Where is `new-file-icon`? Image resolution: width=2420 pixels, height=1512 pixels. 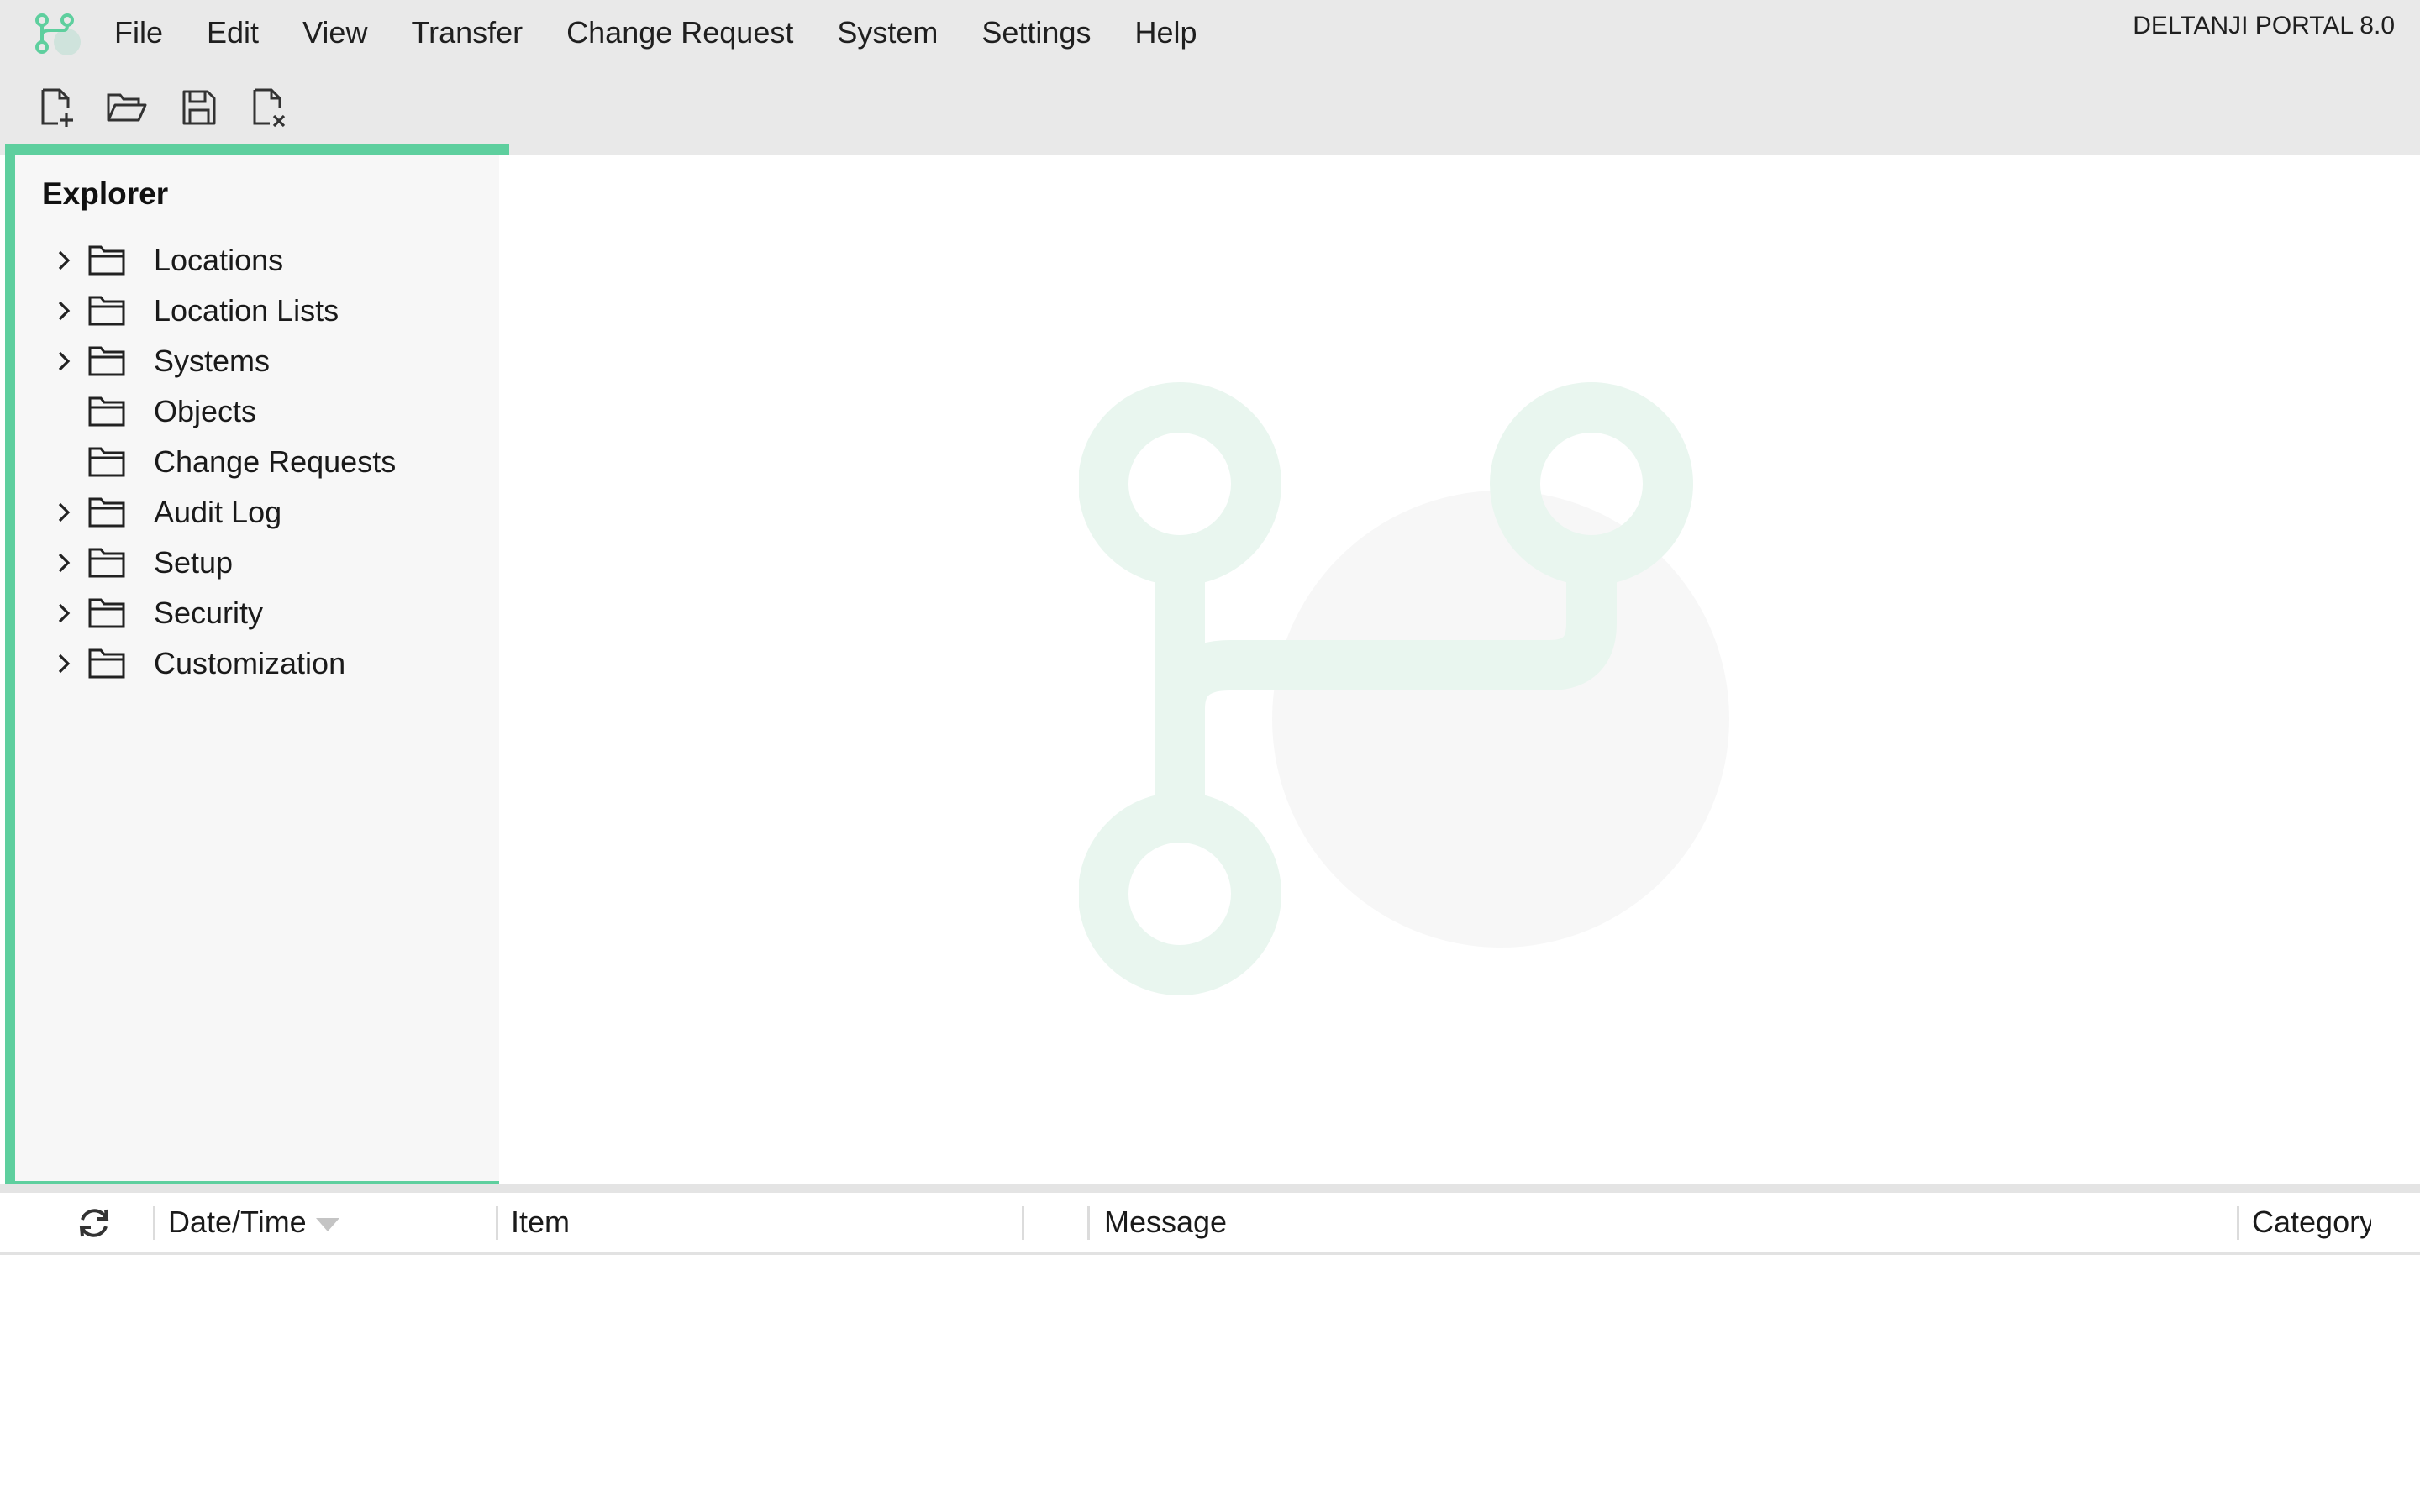
new-file-icon is located at coordinates (57, 107).